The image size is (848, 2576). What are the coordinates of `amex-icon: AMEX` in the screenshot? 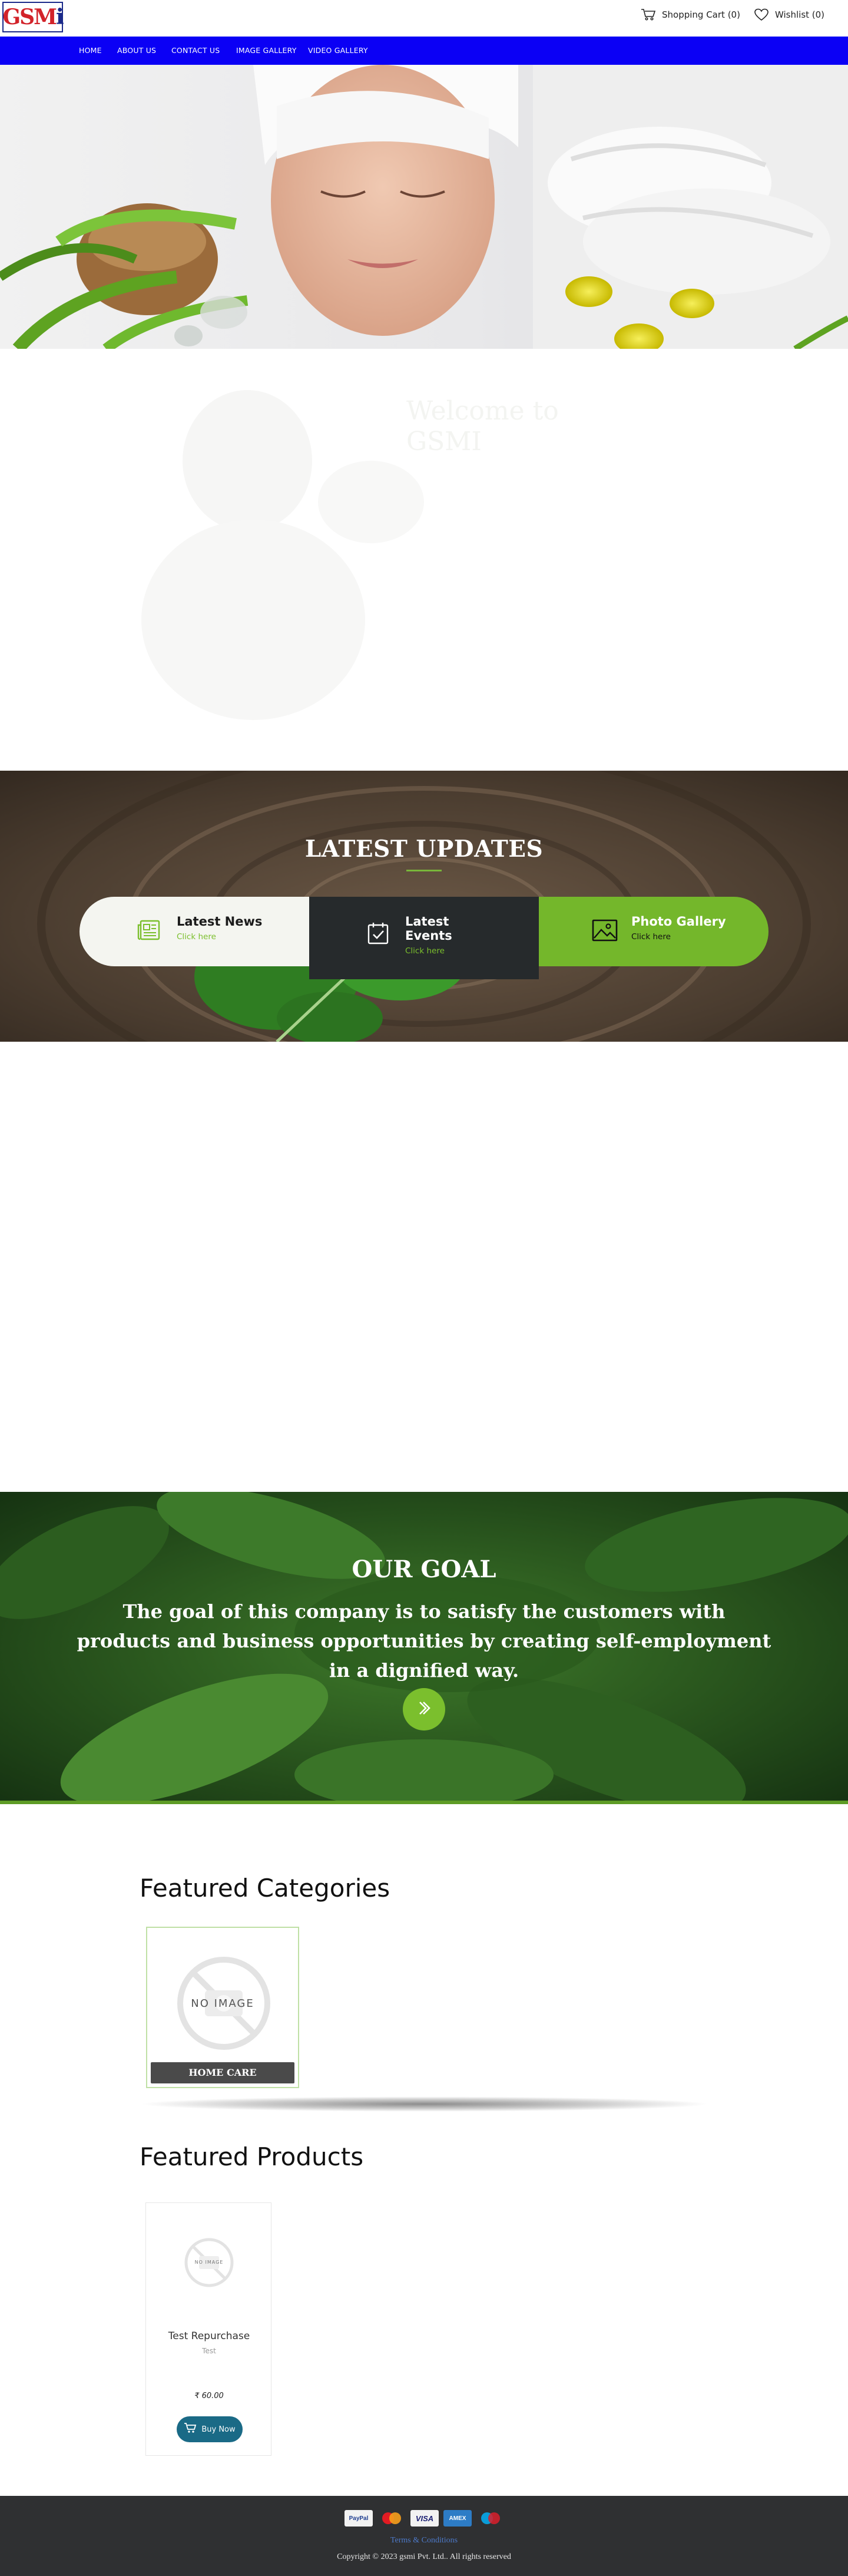 It's located at (458, 2518).